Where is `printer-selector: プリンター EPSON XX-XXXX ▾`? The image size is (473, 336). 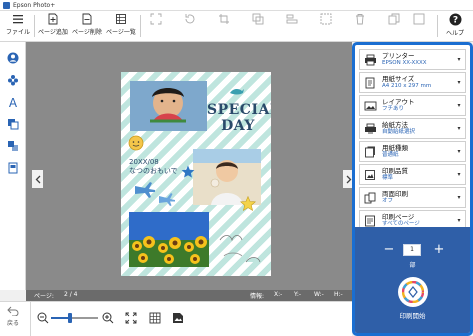 printer-selector: プリンター EPSON XX-XXXX ▾ is located at coordinates (412, 59).